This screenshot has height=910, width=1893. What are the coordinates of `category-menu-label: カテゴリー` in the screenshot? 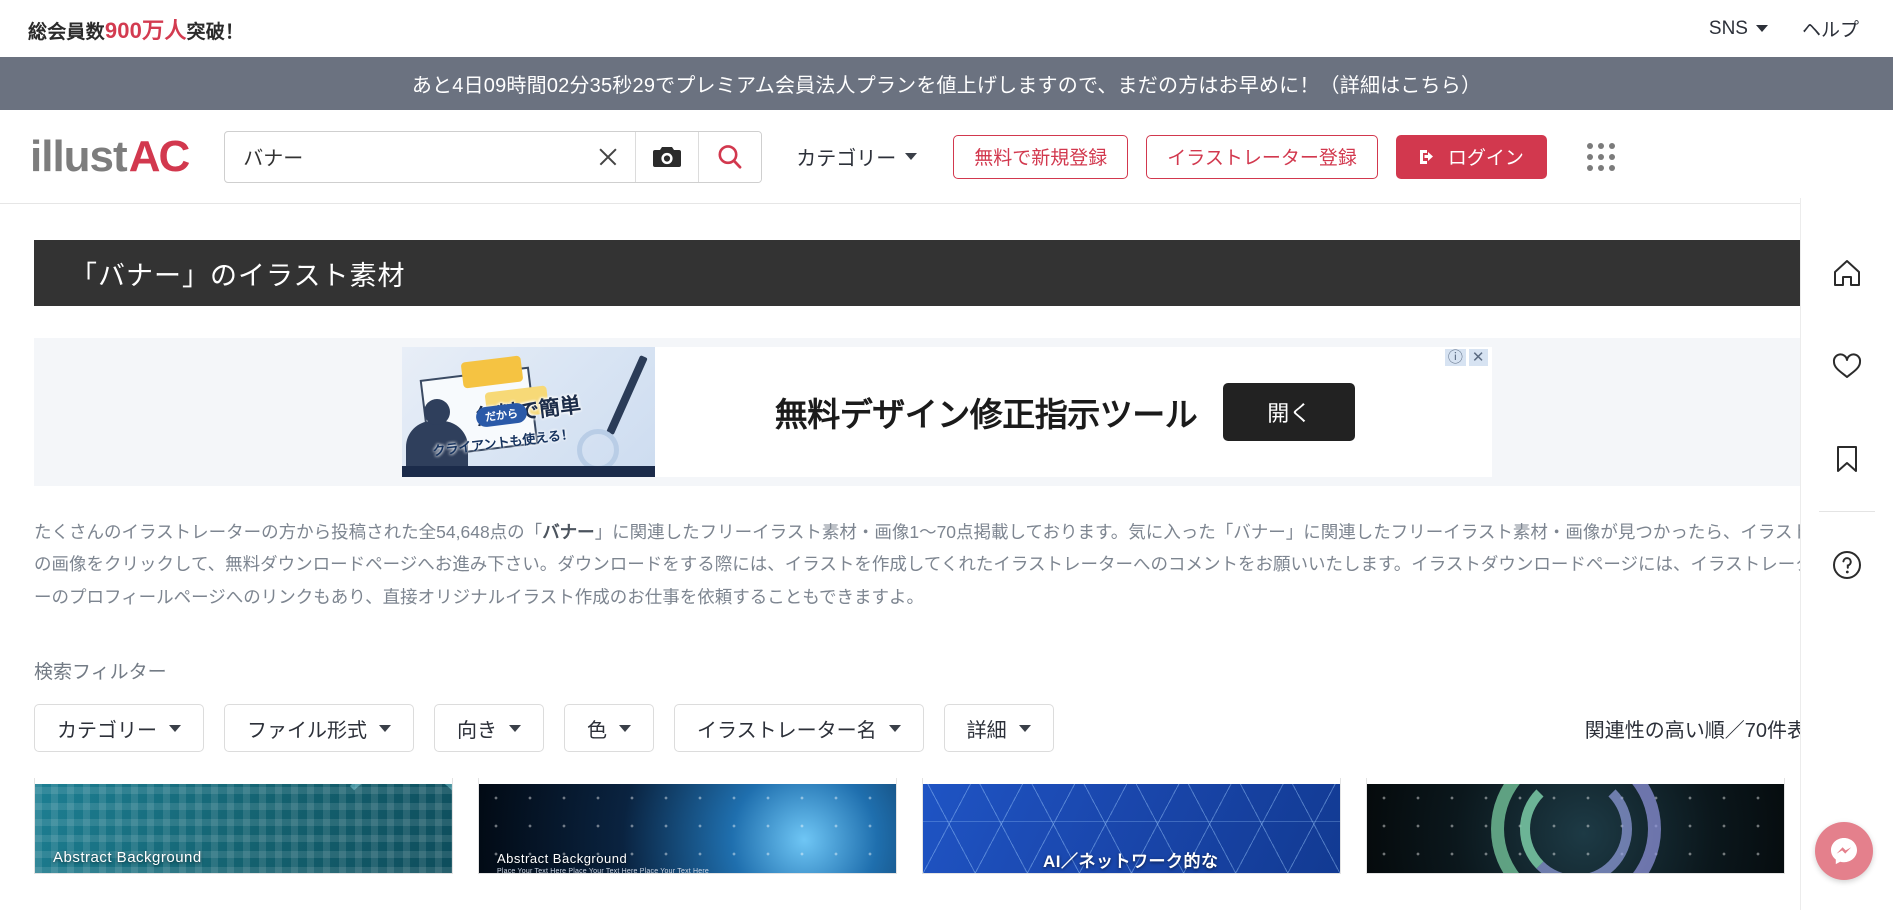 It's located at (846, 159).